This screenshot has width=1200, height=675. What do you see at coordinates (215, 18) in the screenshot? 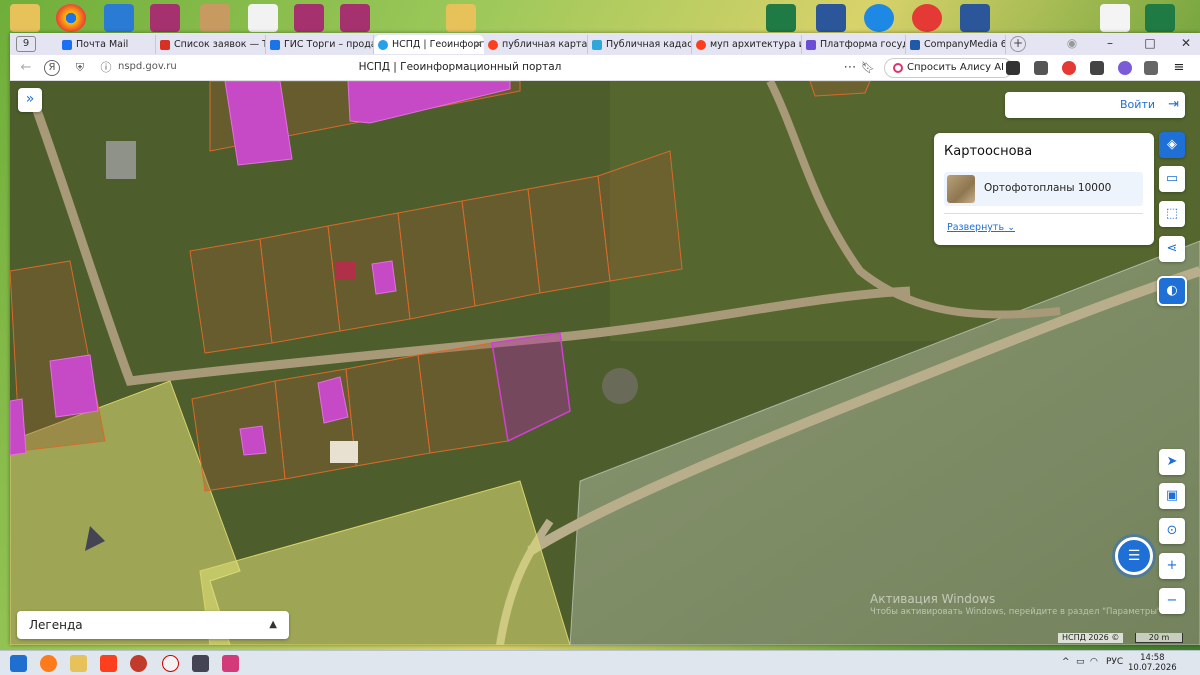
I see `book-icon` at bounding box center [215, 18].